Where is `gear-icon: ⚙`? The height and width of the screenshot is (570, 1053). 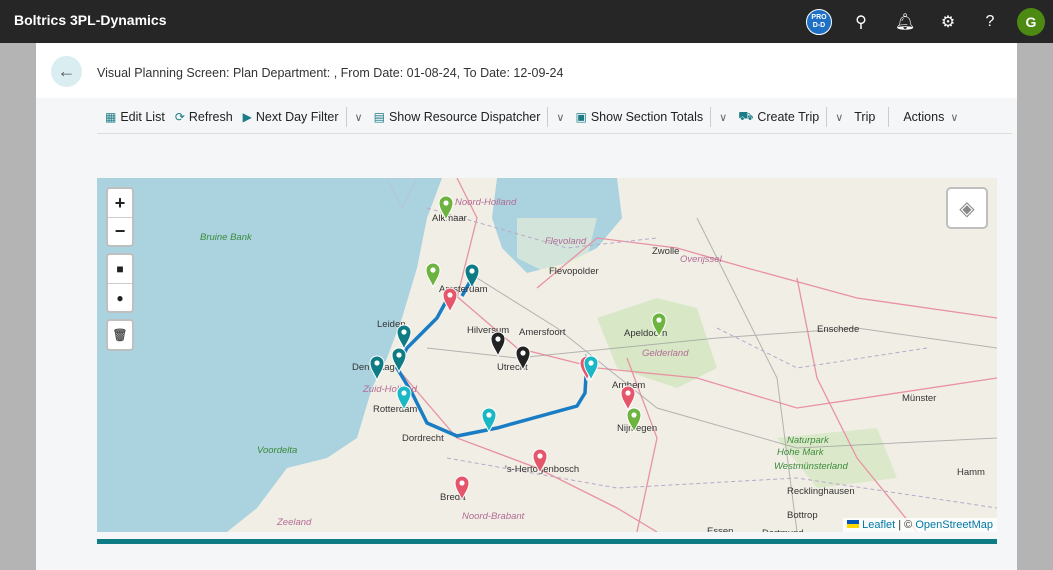
gear-icon: ⚙ is located at coordinates (948, 22).